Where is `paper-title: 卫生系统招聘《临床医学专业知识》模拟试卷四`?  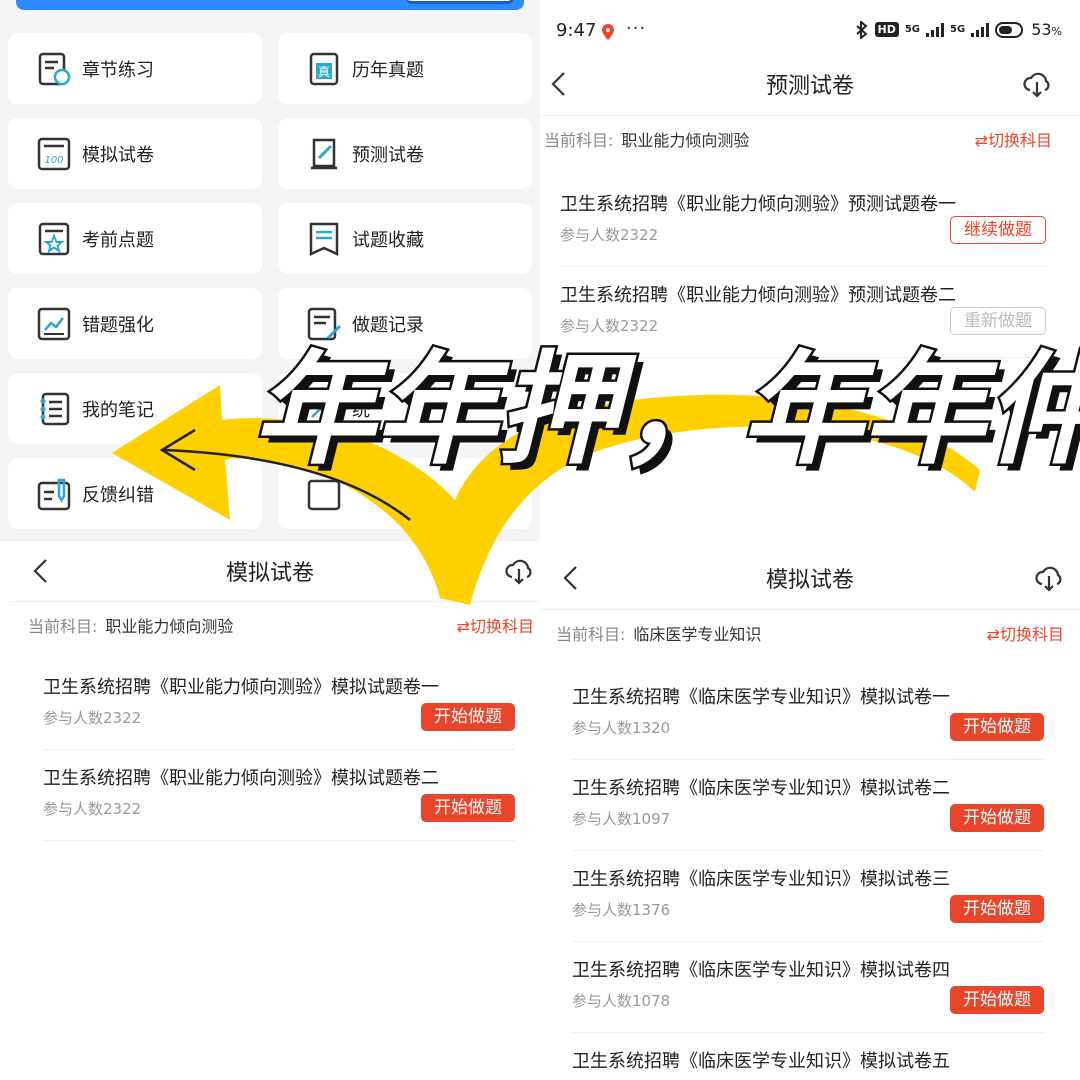 paper-title: 卫生系统招聘《临床医学专业知识》模拟试卷四 is located at coordinates (761, 970).